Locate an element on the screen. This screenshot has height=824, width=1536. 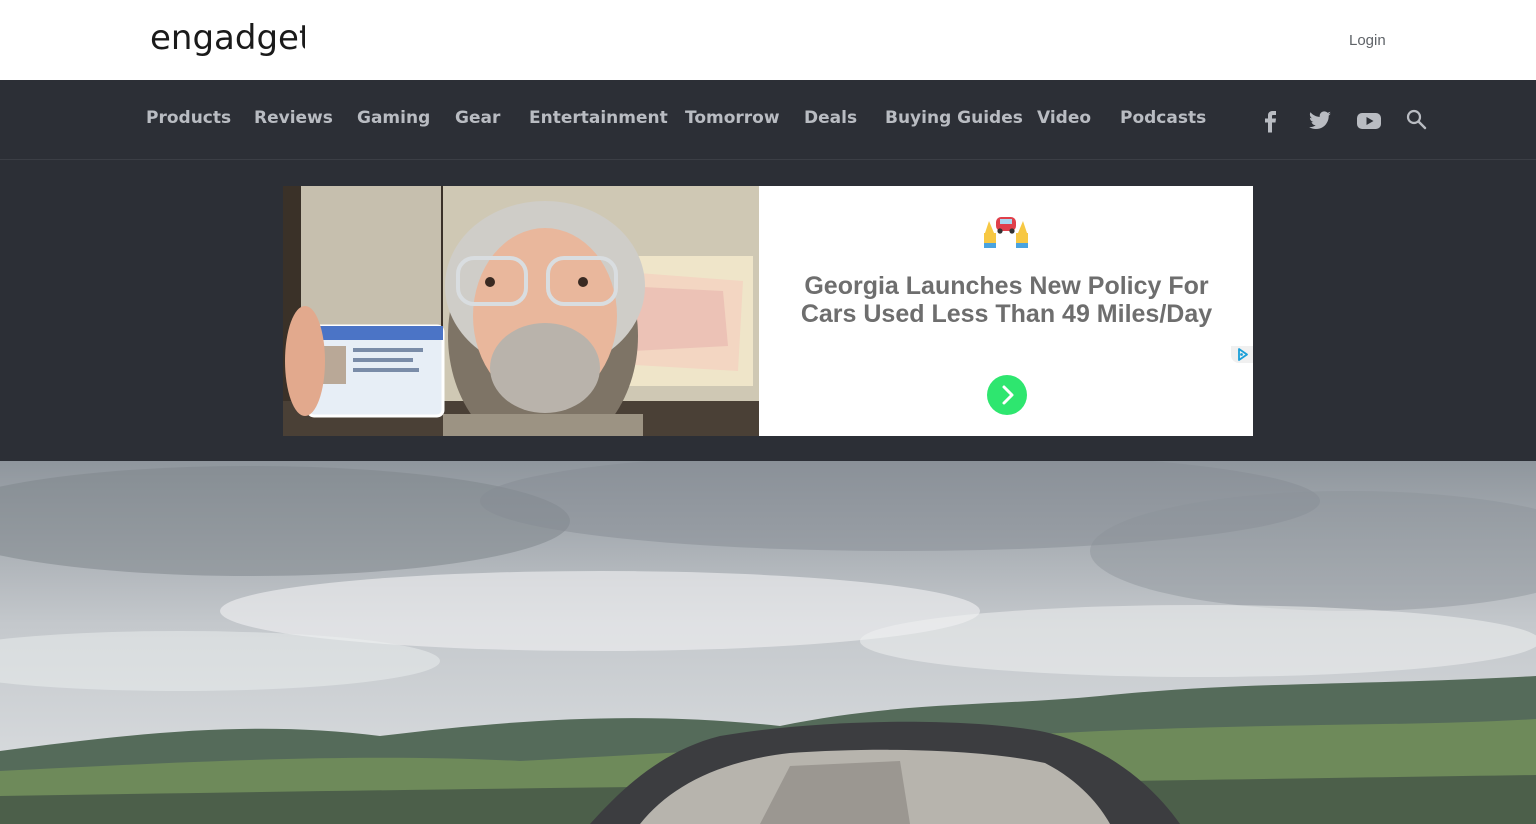
chevron-right-icon is located at coordinates (1008, 395).